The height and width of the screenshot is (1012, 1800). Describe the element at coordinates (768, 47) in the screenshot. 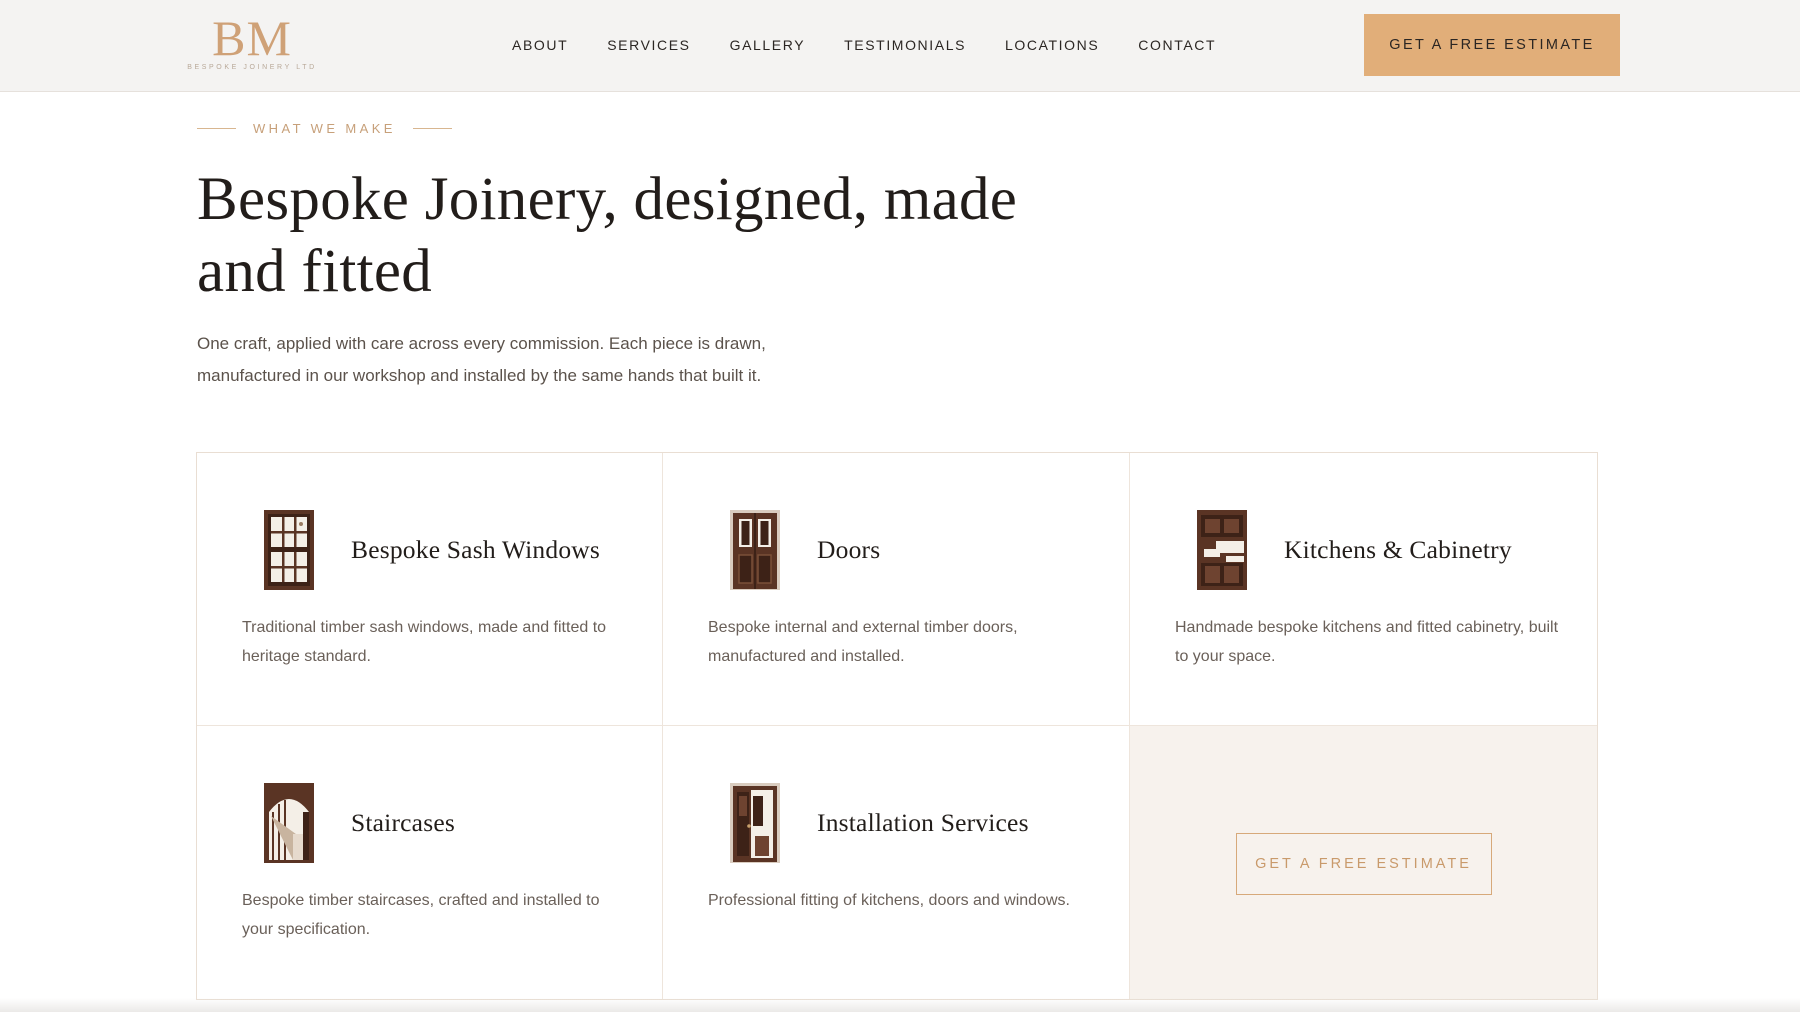

I see `nav-gallery: GALLERY` at that location.